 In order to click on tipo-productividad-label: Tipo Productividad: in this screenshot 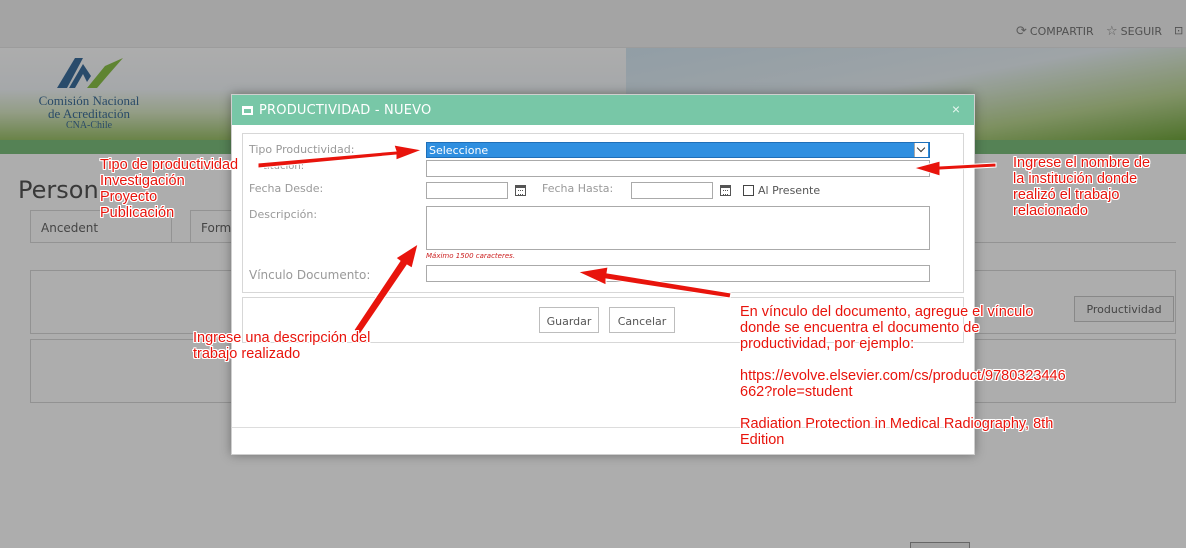, I will do `click(302, 149)`.